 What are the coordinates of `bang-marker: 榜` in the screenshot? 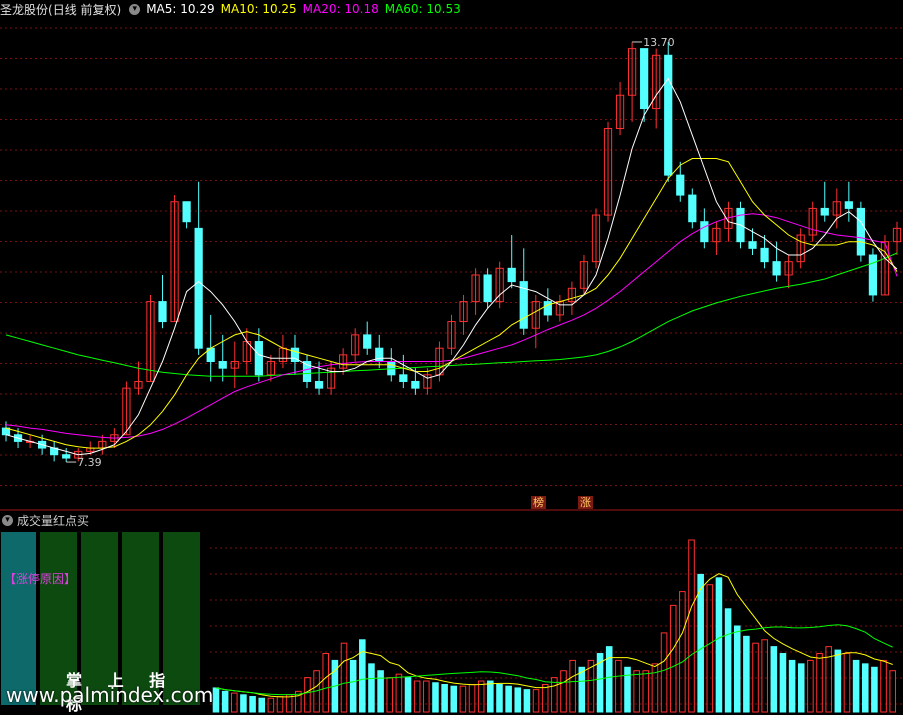 It's located at (538, 502).